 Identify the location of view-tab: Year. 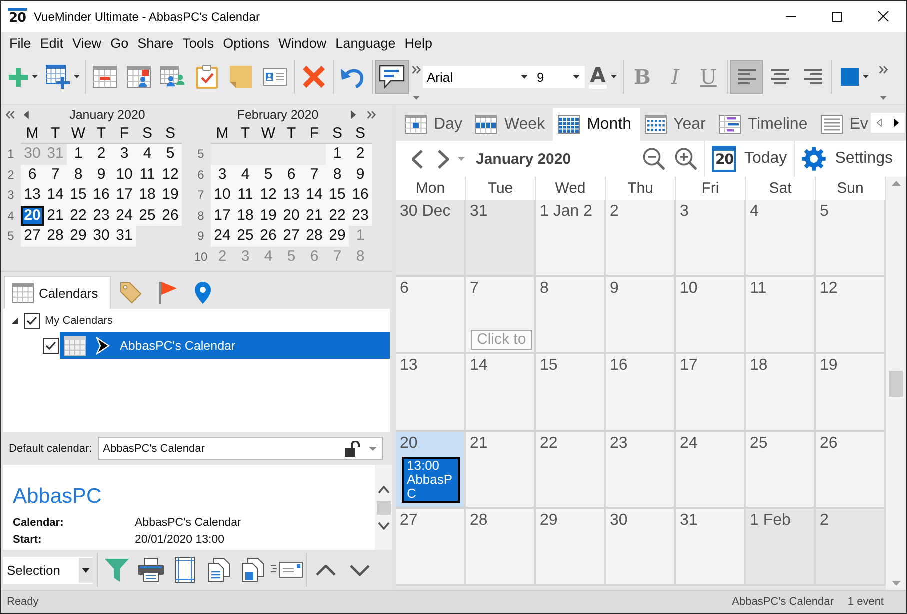
(677, 124).